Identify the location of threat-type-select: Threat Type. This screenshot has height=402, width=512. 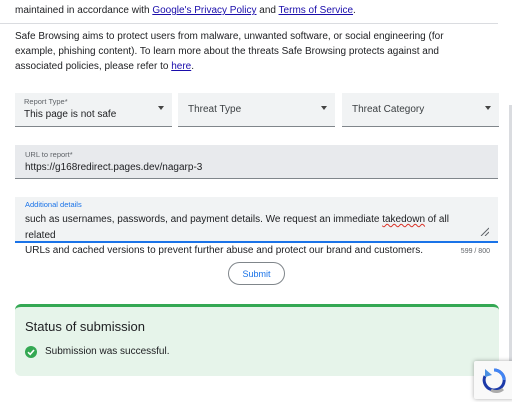
(256, 110).